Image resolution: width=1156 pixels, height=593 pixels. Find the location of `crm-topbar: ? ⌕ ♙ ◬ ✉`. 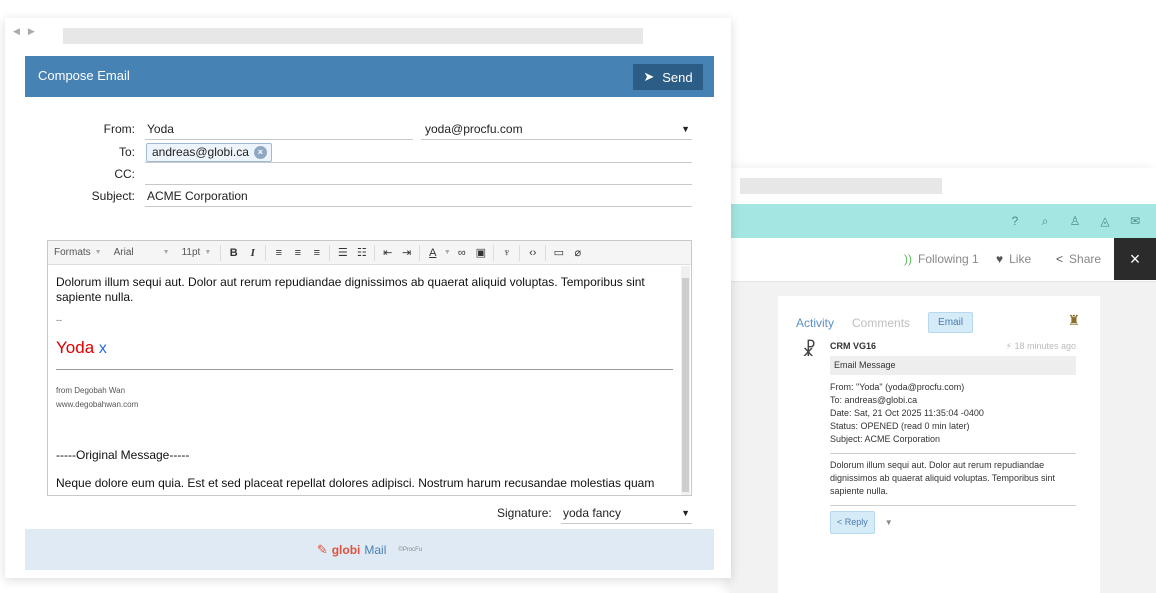

crm-topbar: ? ⌕ ♙ ◬ ✉ is located at coordinates (943, 221).